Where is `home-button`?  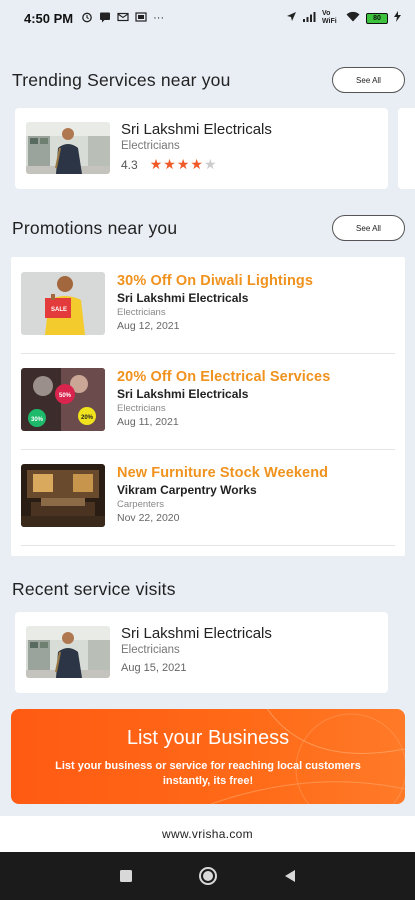
home-button is located at coordinates (208, 876).